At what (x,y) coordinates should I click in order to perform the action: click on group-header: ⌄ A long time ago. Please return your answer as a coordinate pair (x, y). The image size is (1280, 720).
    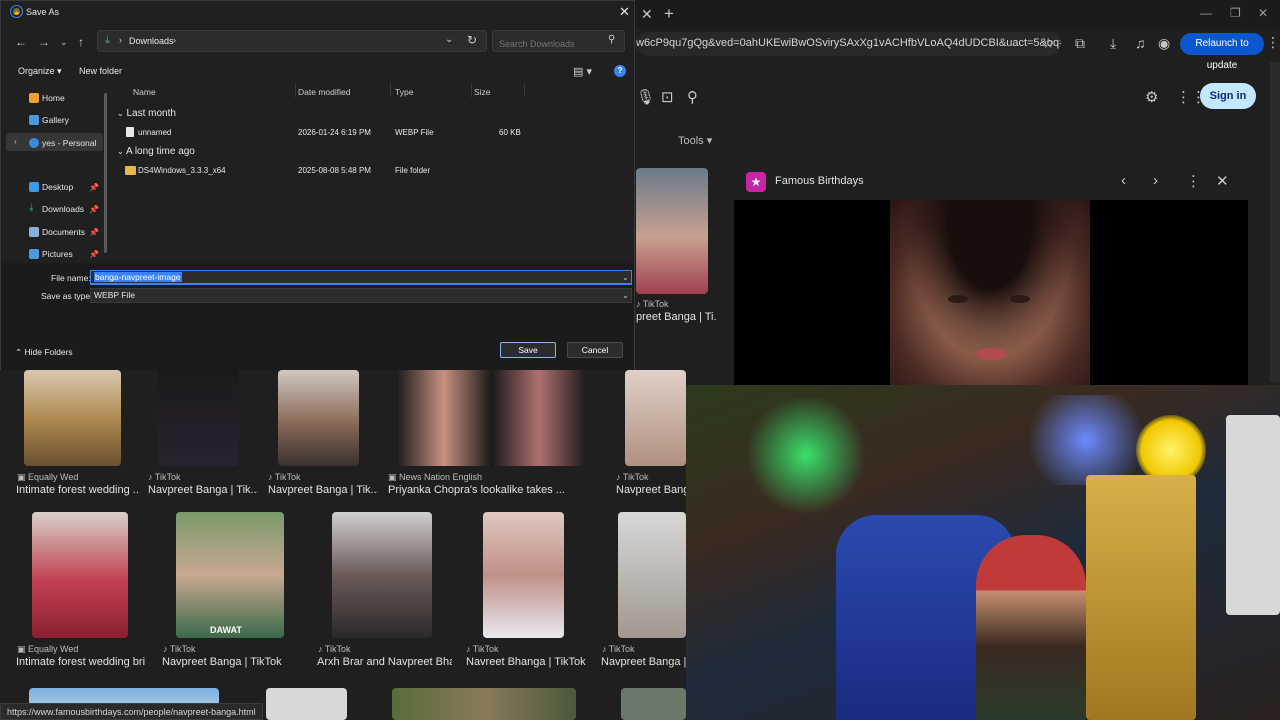
    Looking at the image, I should click on (156, 151).